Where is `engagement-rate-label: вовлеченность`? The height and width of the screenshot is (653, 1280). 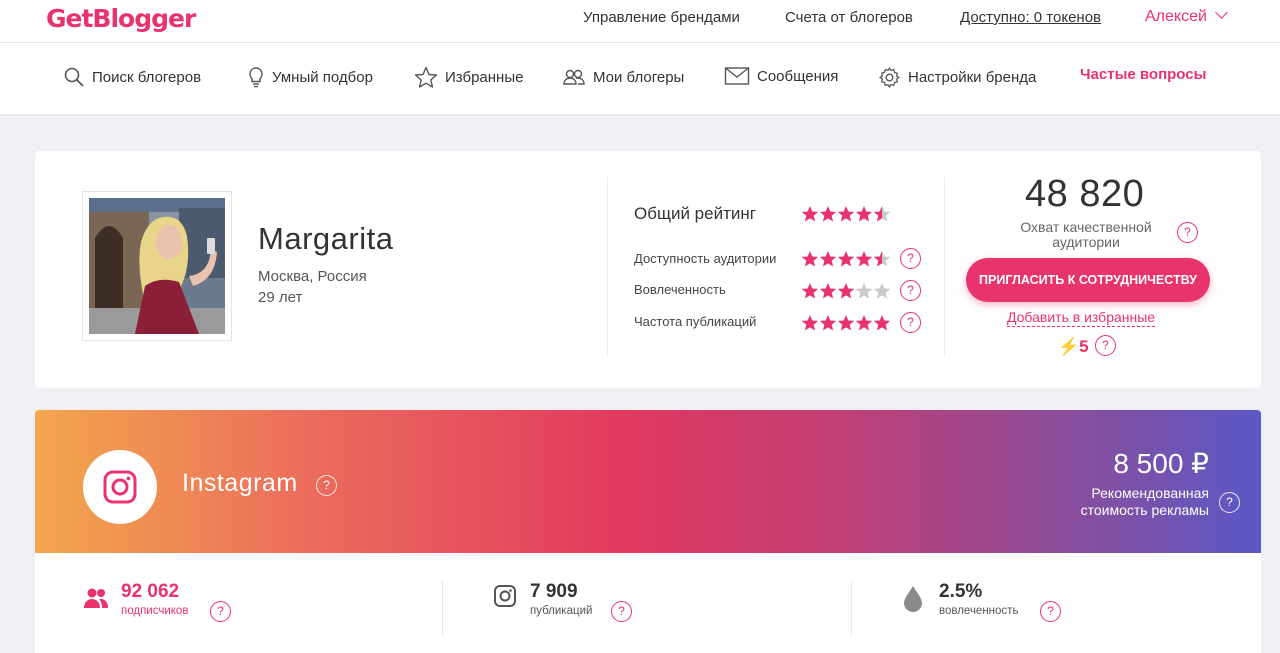 engagement-rate-label: вовлеченность is located at coordinates (979, 611).